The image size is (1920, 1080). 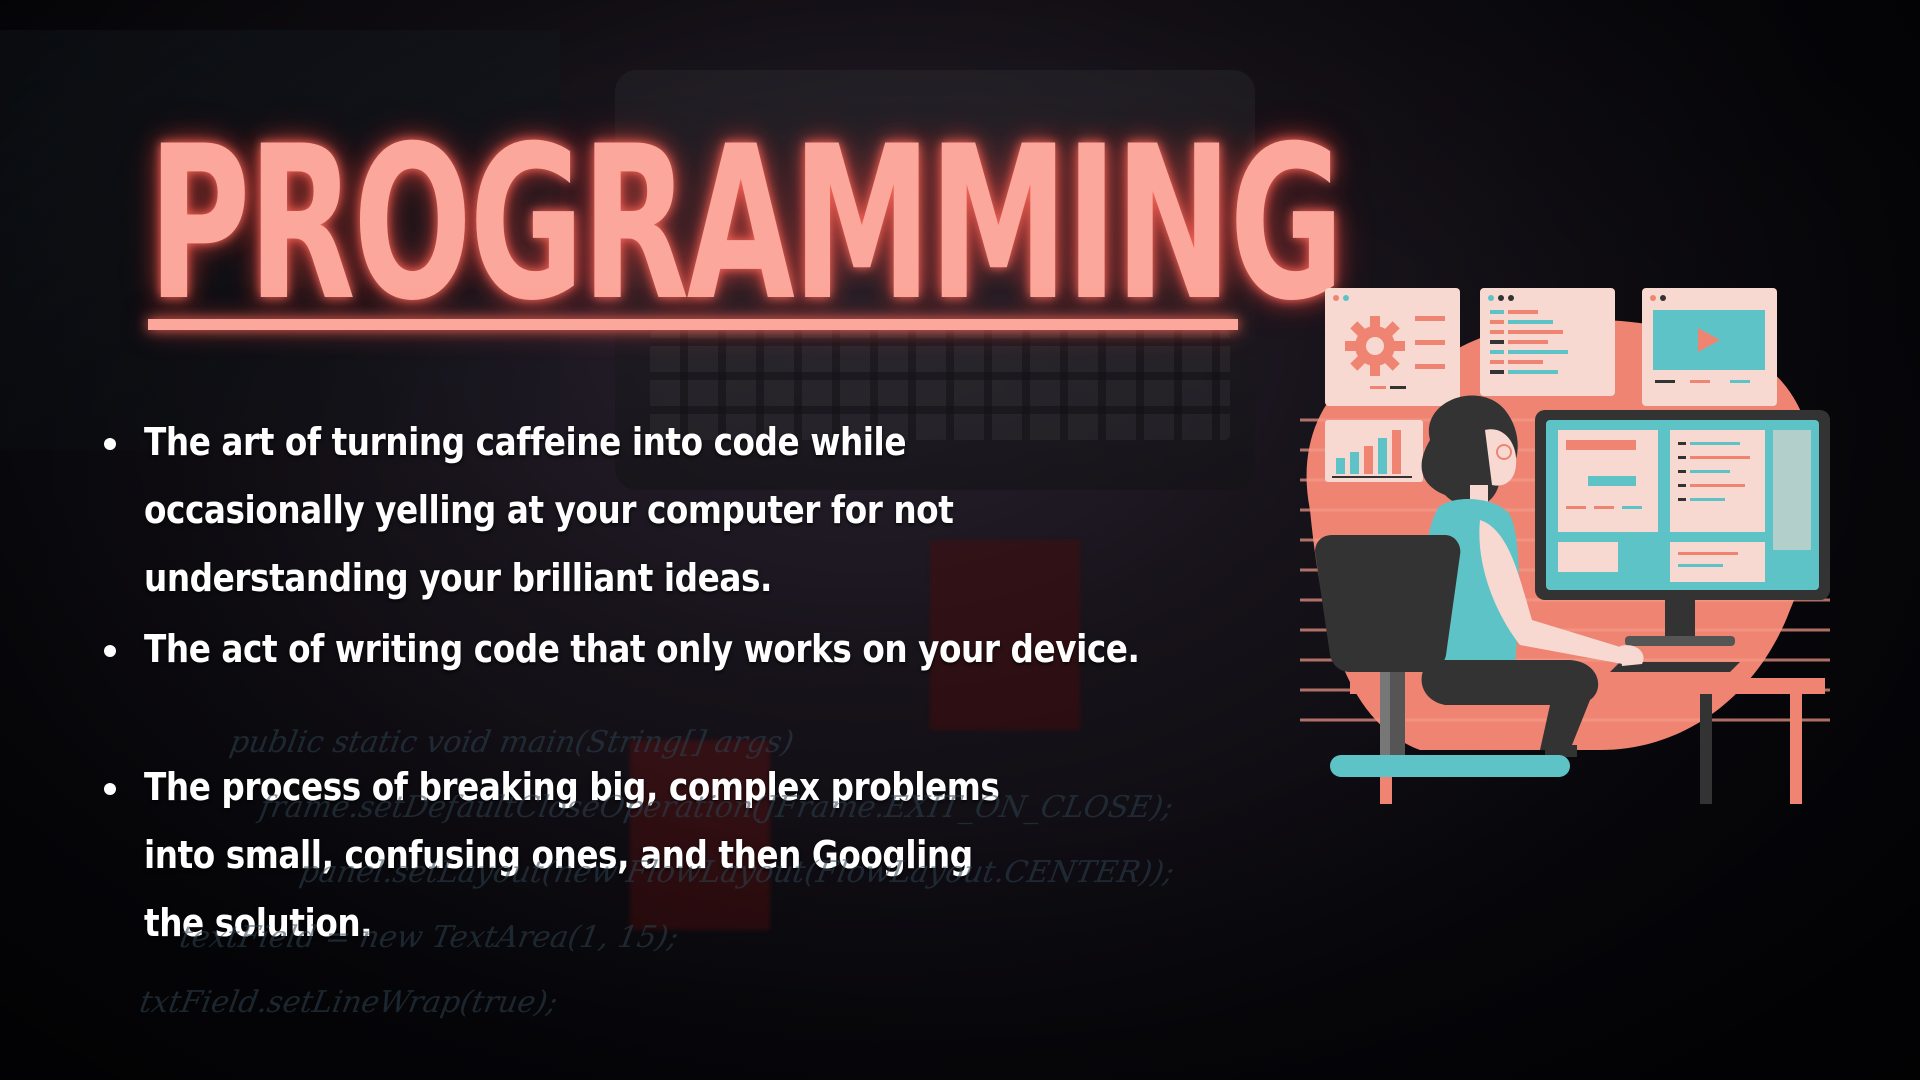 What do you see at coordinates (511, 742) in the screenshot?
I see `background-code-line: public static void main(String[] args)` at bounding box center [511, 742].